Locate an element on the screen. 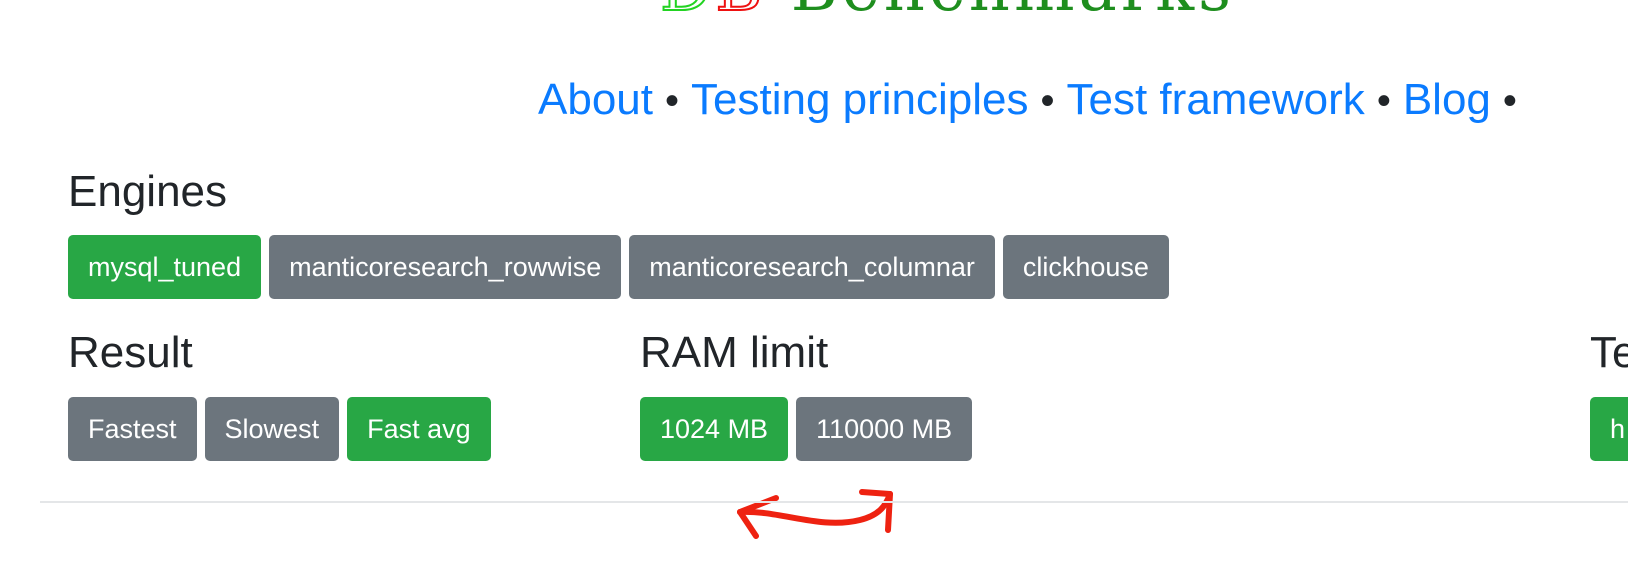  site-logo: DB Benchmarks is located at coordinates (947, 13).